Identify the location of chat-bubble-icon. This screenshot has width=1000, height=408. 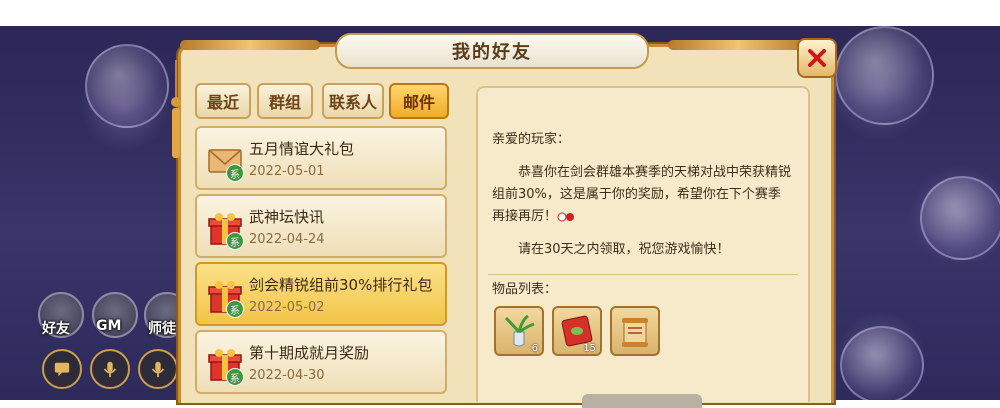
(62, 369).